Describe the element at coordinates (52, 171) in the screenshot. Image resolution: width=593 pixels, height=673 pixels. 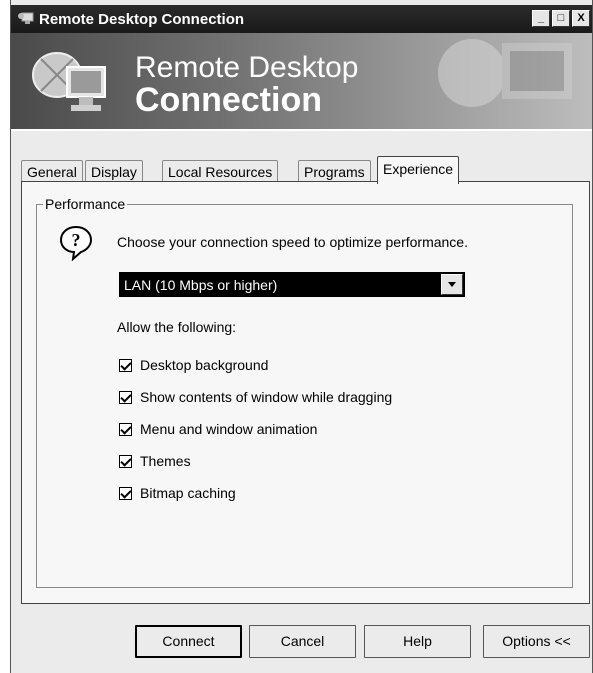
I see `tab-general: General` at that location.